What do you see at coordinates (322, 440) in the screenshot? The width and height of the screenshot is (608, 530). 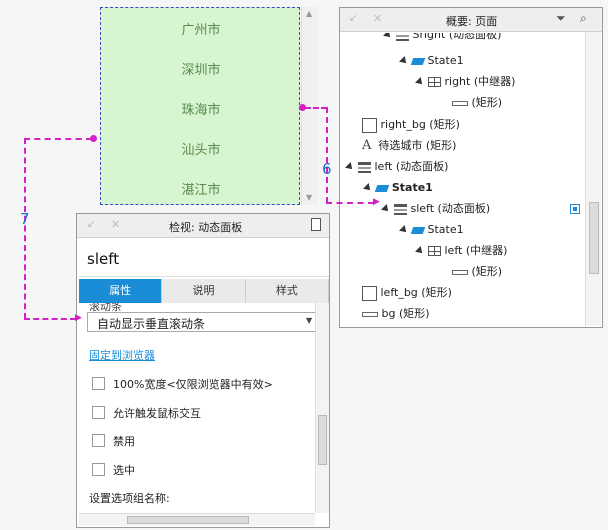 I see `inspector-v-scroll-thumb` at bounding box center [322, 440].